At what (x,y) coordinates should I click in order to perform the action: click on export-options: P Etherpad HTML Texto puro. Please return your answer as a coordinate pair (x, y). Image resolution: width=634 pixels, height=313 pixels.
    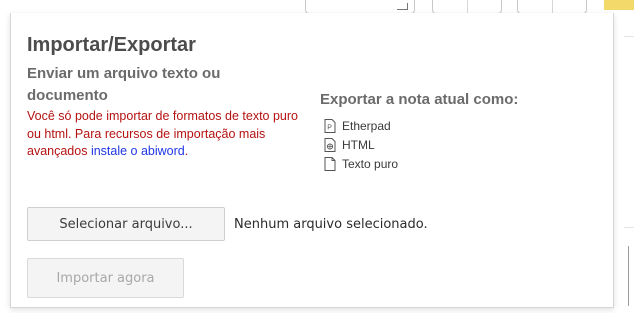
    Looking at the image, I should click on (361, 144).